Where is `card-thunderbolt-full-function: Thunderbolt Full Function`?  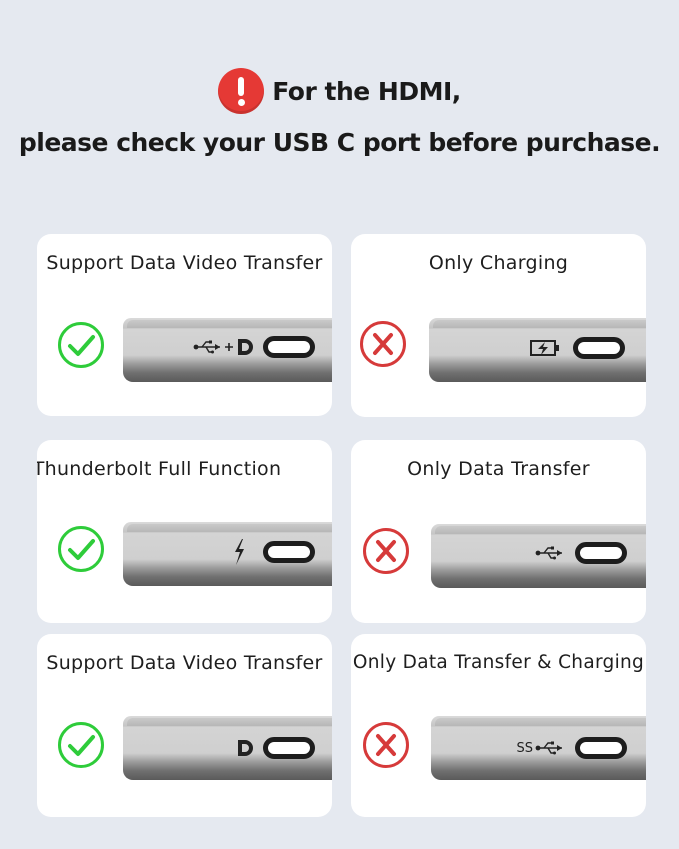
card-thunderbolt-full-function: Thunderbolt Full Function is located at coordinates (184, 531).